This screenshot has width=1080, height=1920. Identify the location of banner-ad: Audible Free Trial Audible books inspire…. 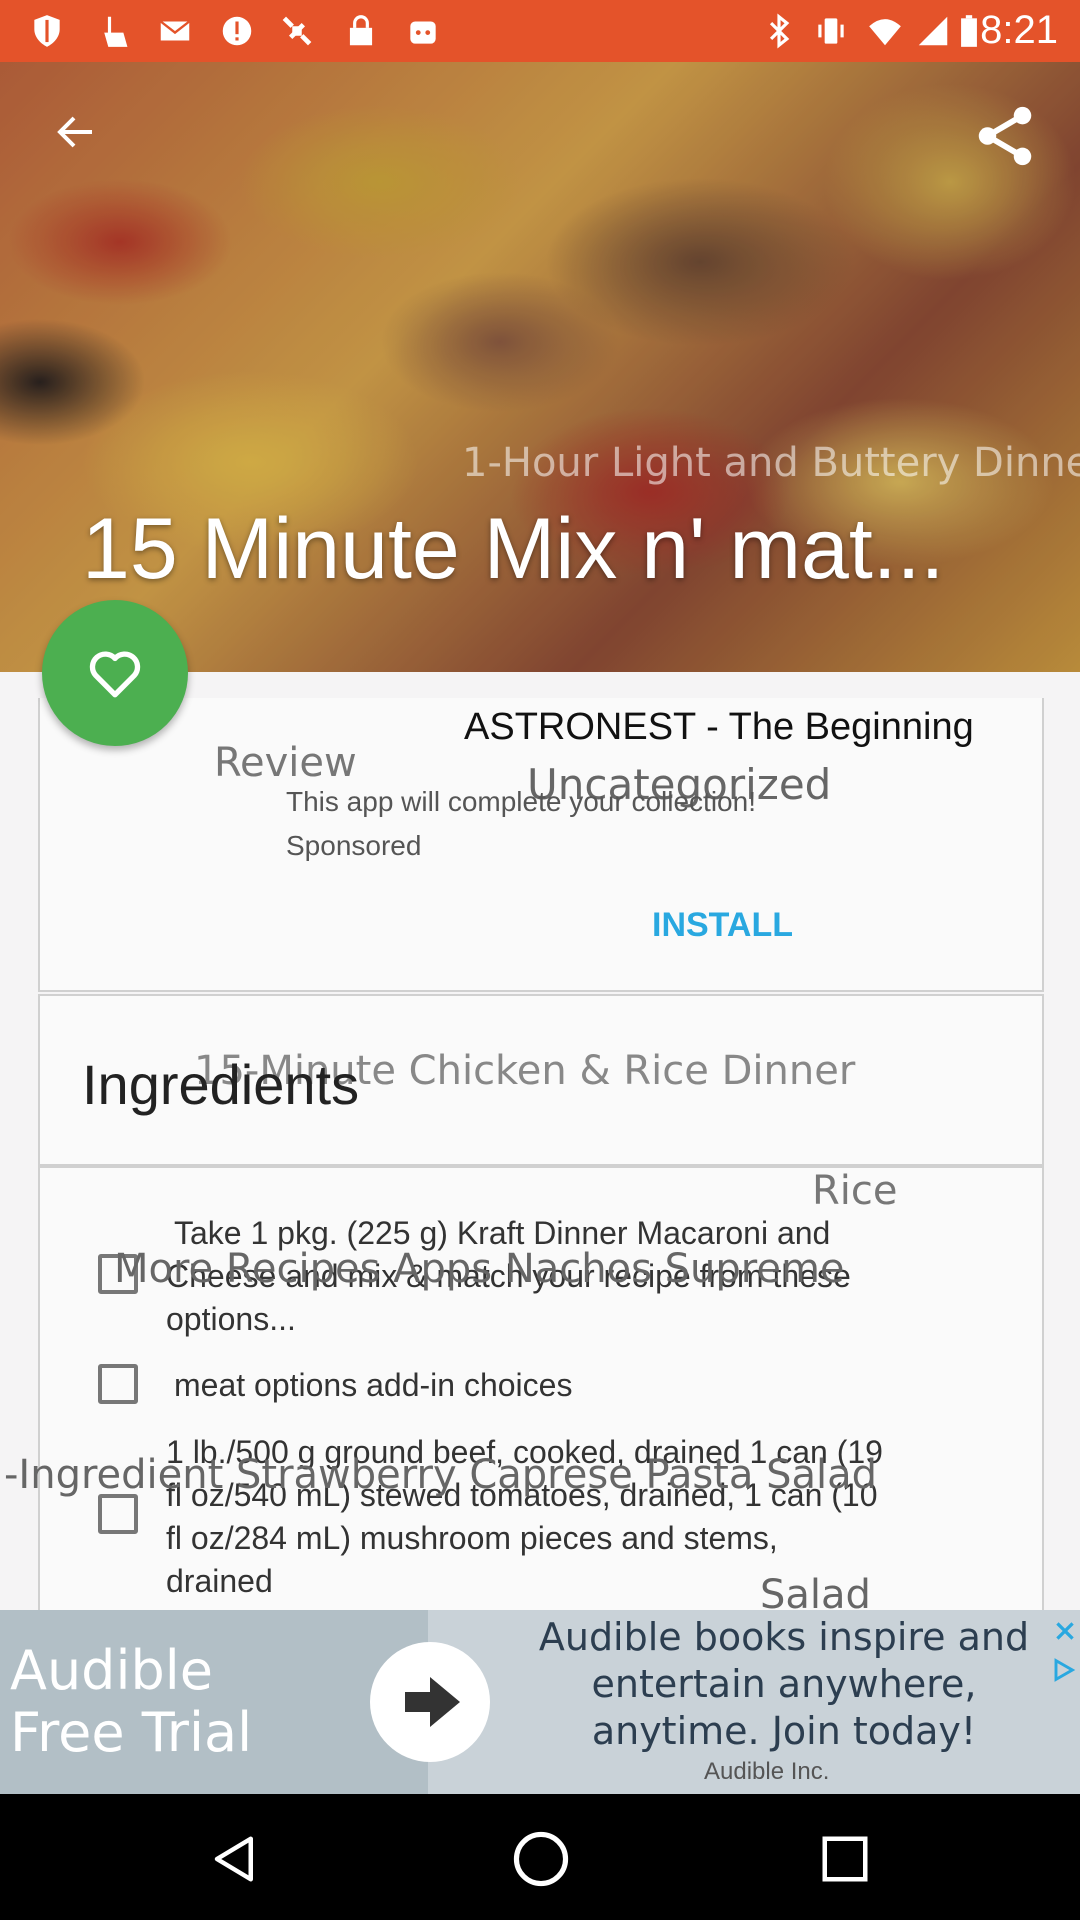
(540, 1702).